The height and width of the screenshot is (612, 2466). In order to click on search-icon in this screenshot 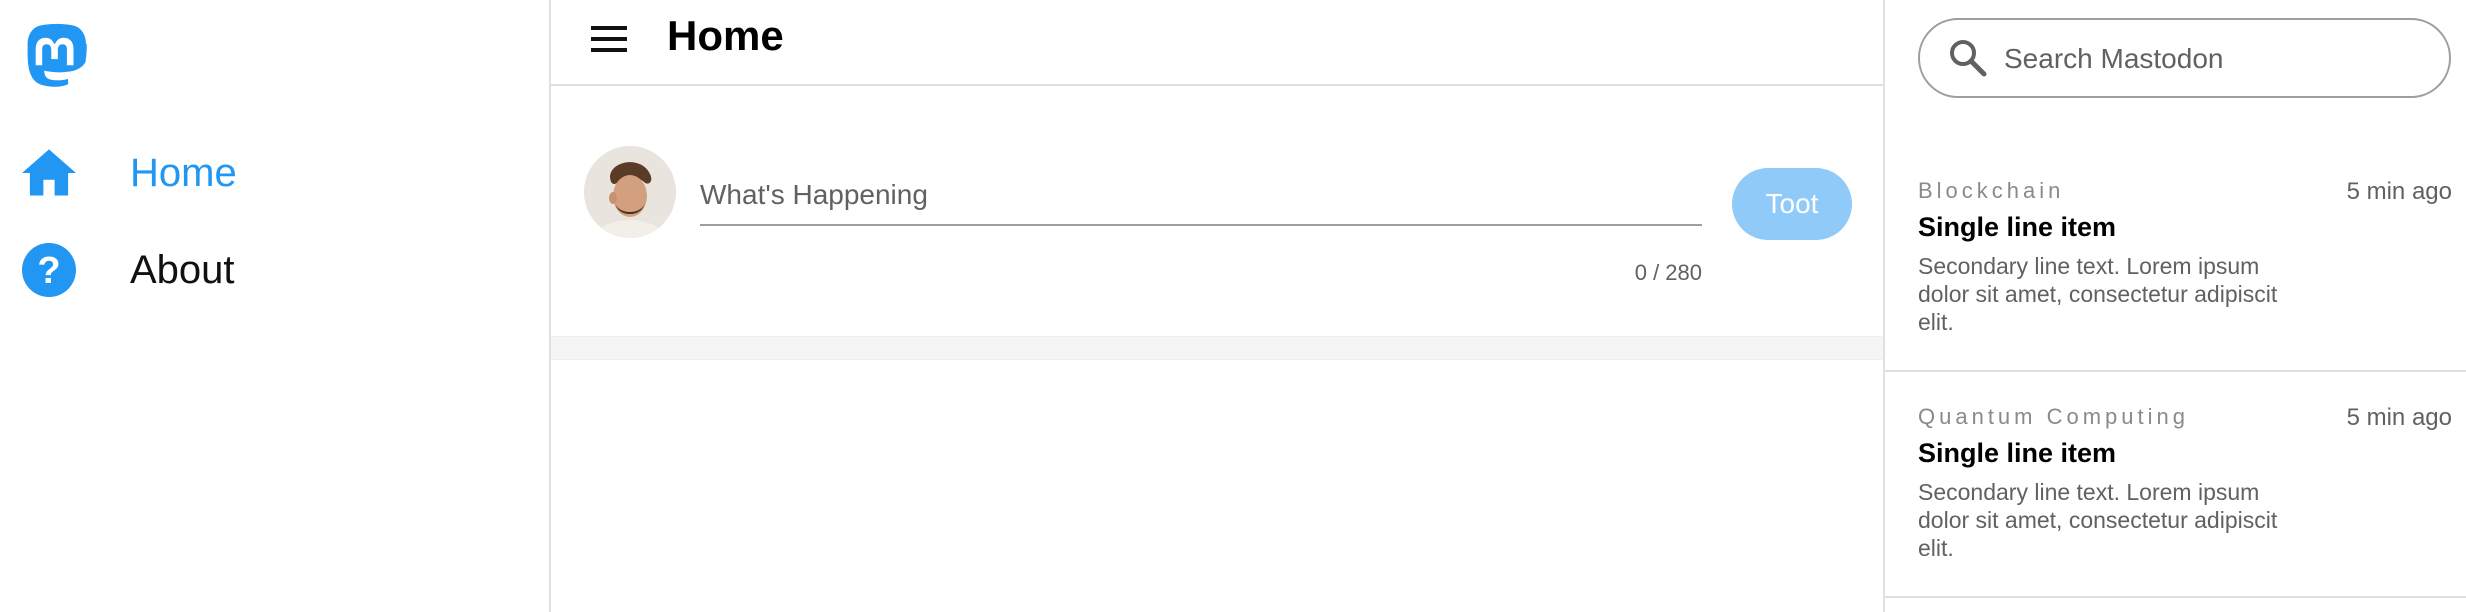, I will do `click(1968, 58)`.